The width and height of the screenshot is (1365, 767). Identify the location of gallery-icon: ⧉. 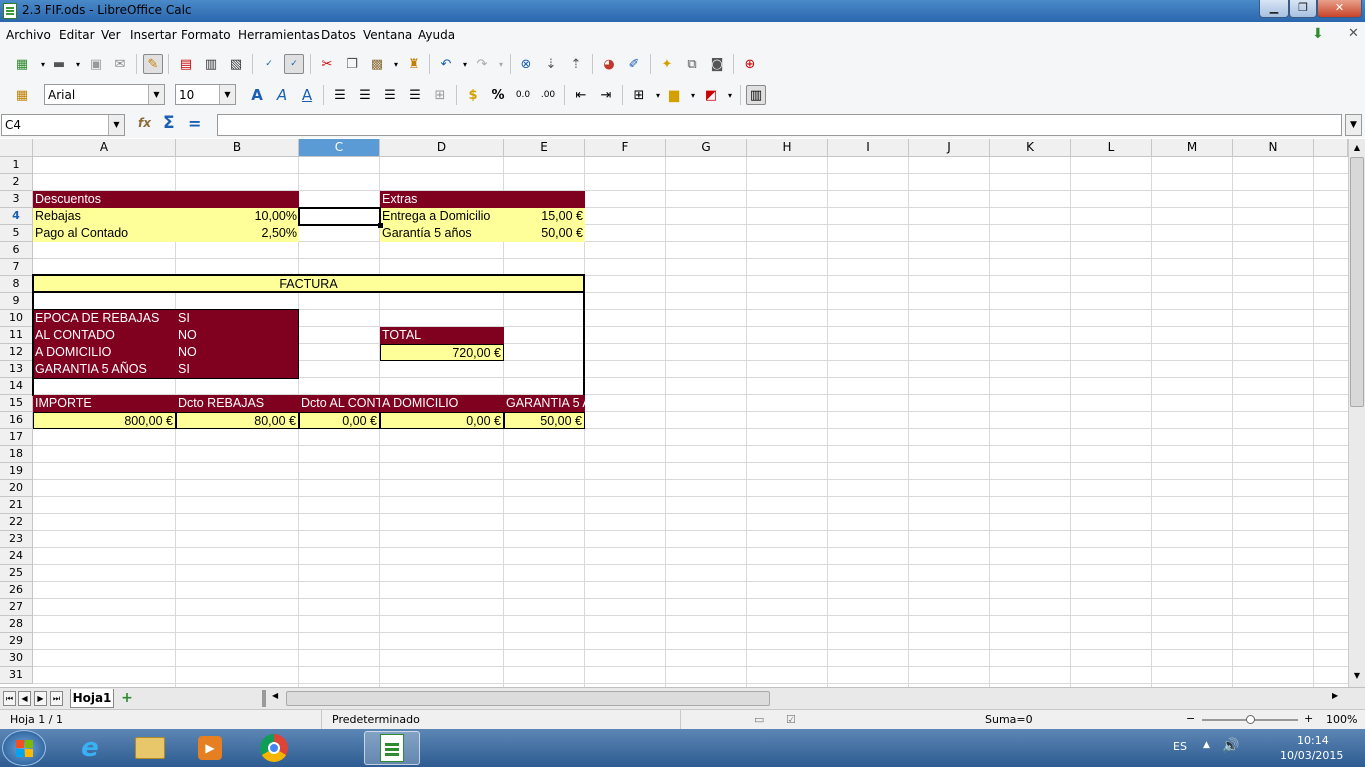
(692, 64).